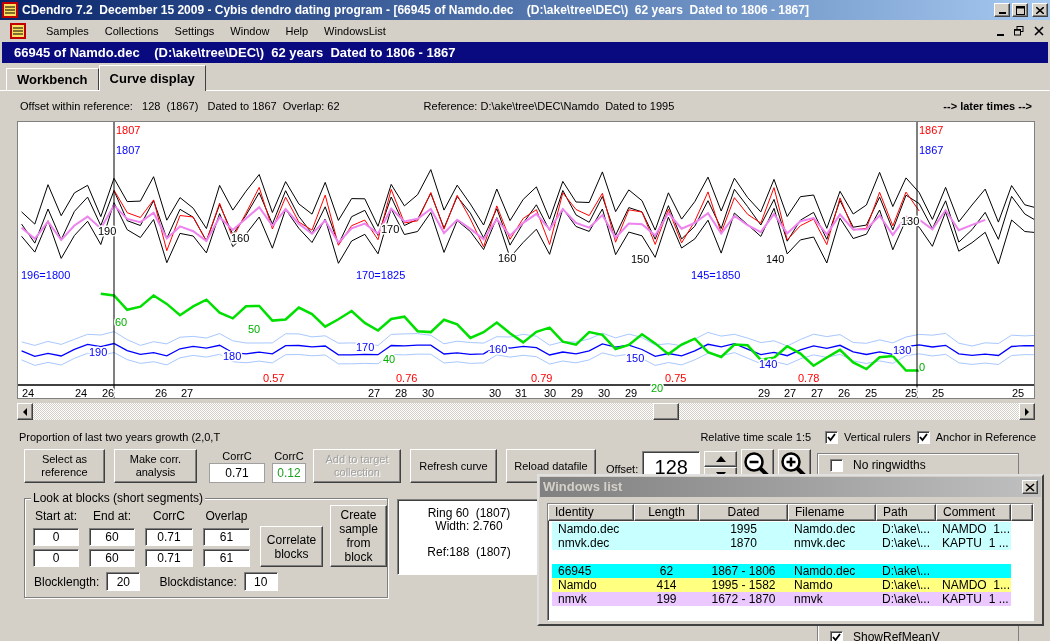 The height and width of the screenshot is (641, 1050). Describe the element at coordinates (768, 364) in the screenshot. I see `mean-value-label: 140` at that location.